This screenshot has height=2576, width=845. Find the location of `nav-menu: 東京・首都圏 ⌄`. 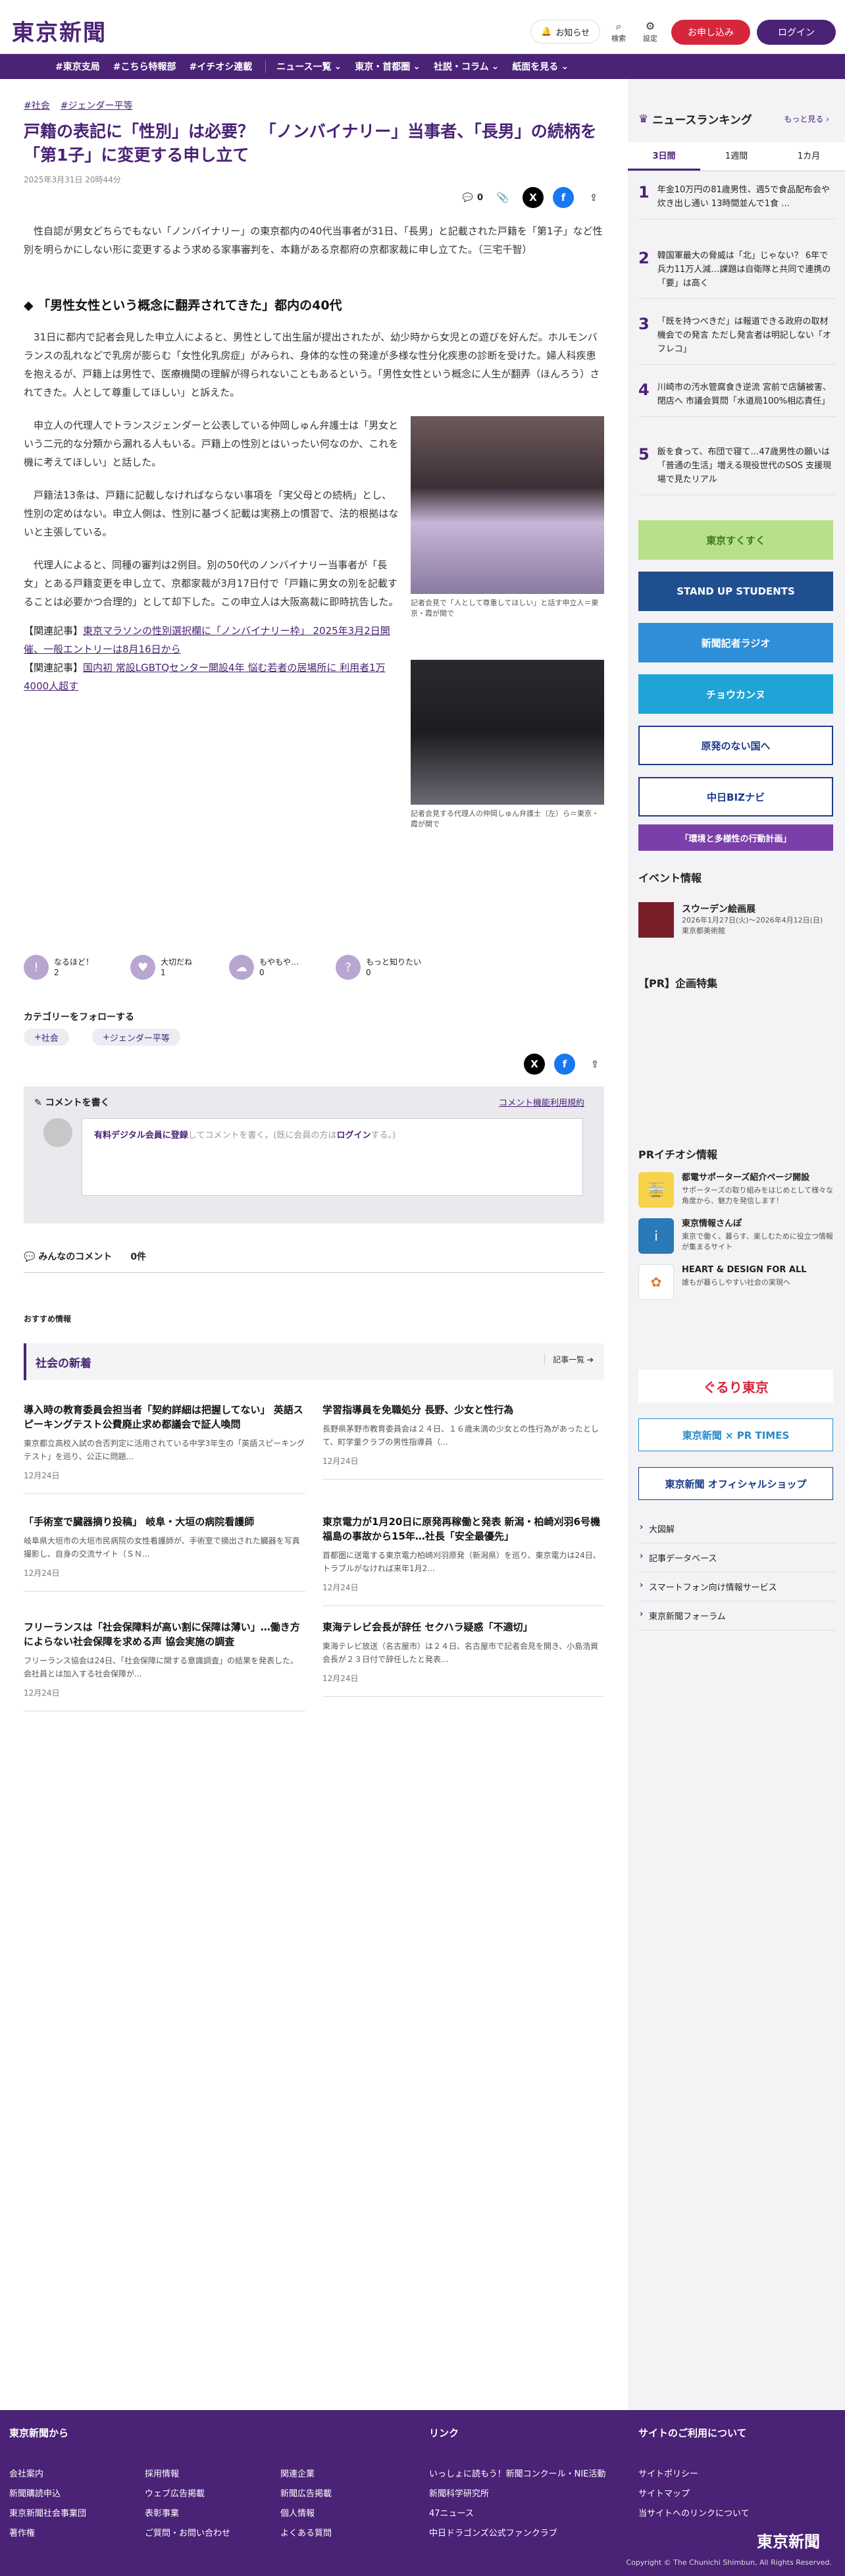

nav-menu: 東京・首都圏 ⌄ is located at coordinates (388, 66).